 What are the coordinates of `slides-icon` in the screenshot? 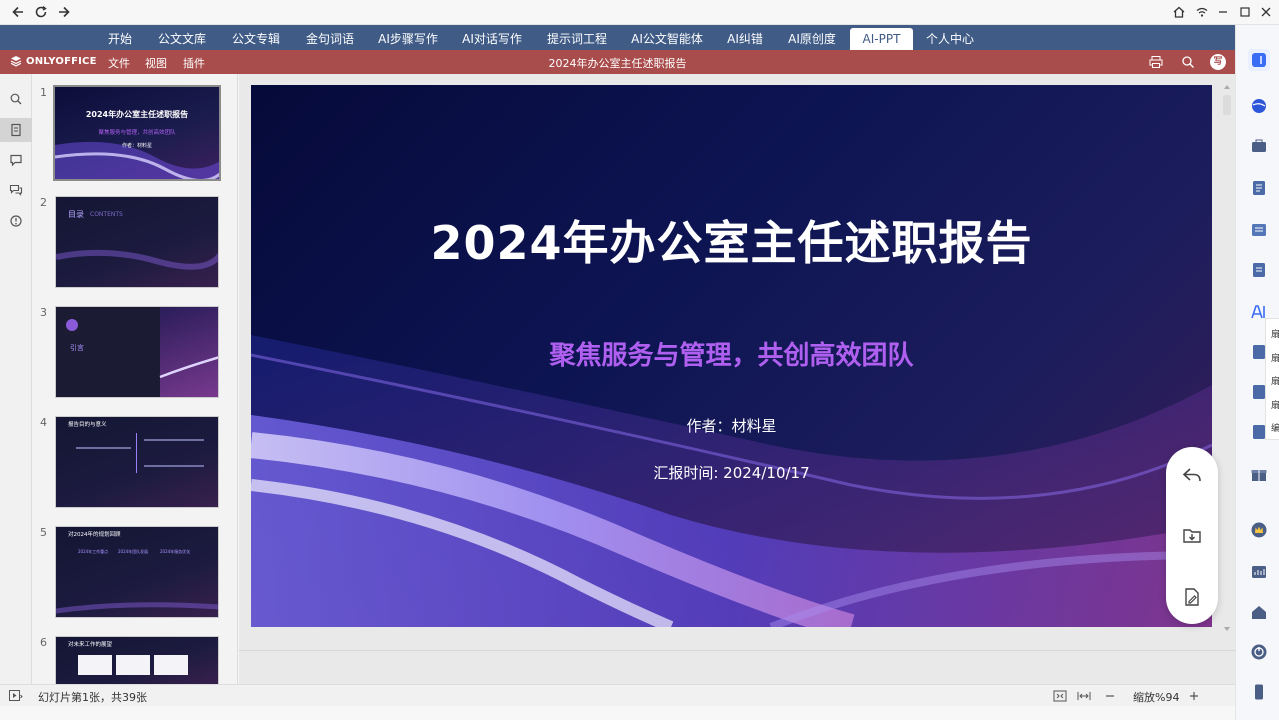 It's located at (16, 130).